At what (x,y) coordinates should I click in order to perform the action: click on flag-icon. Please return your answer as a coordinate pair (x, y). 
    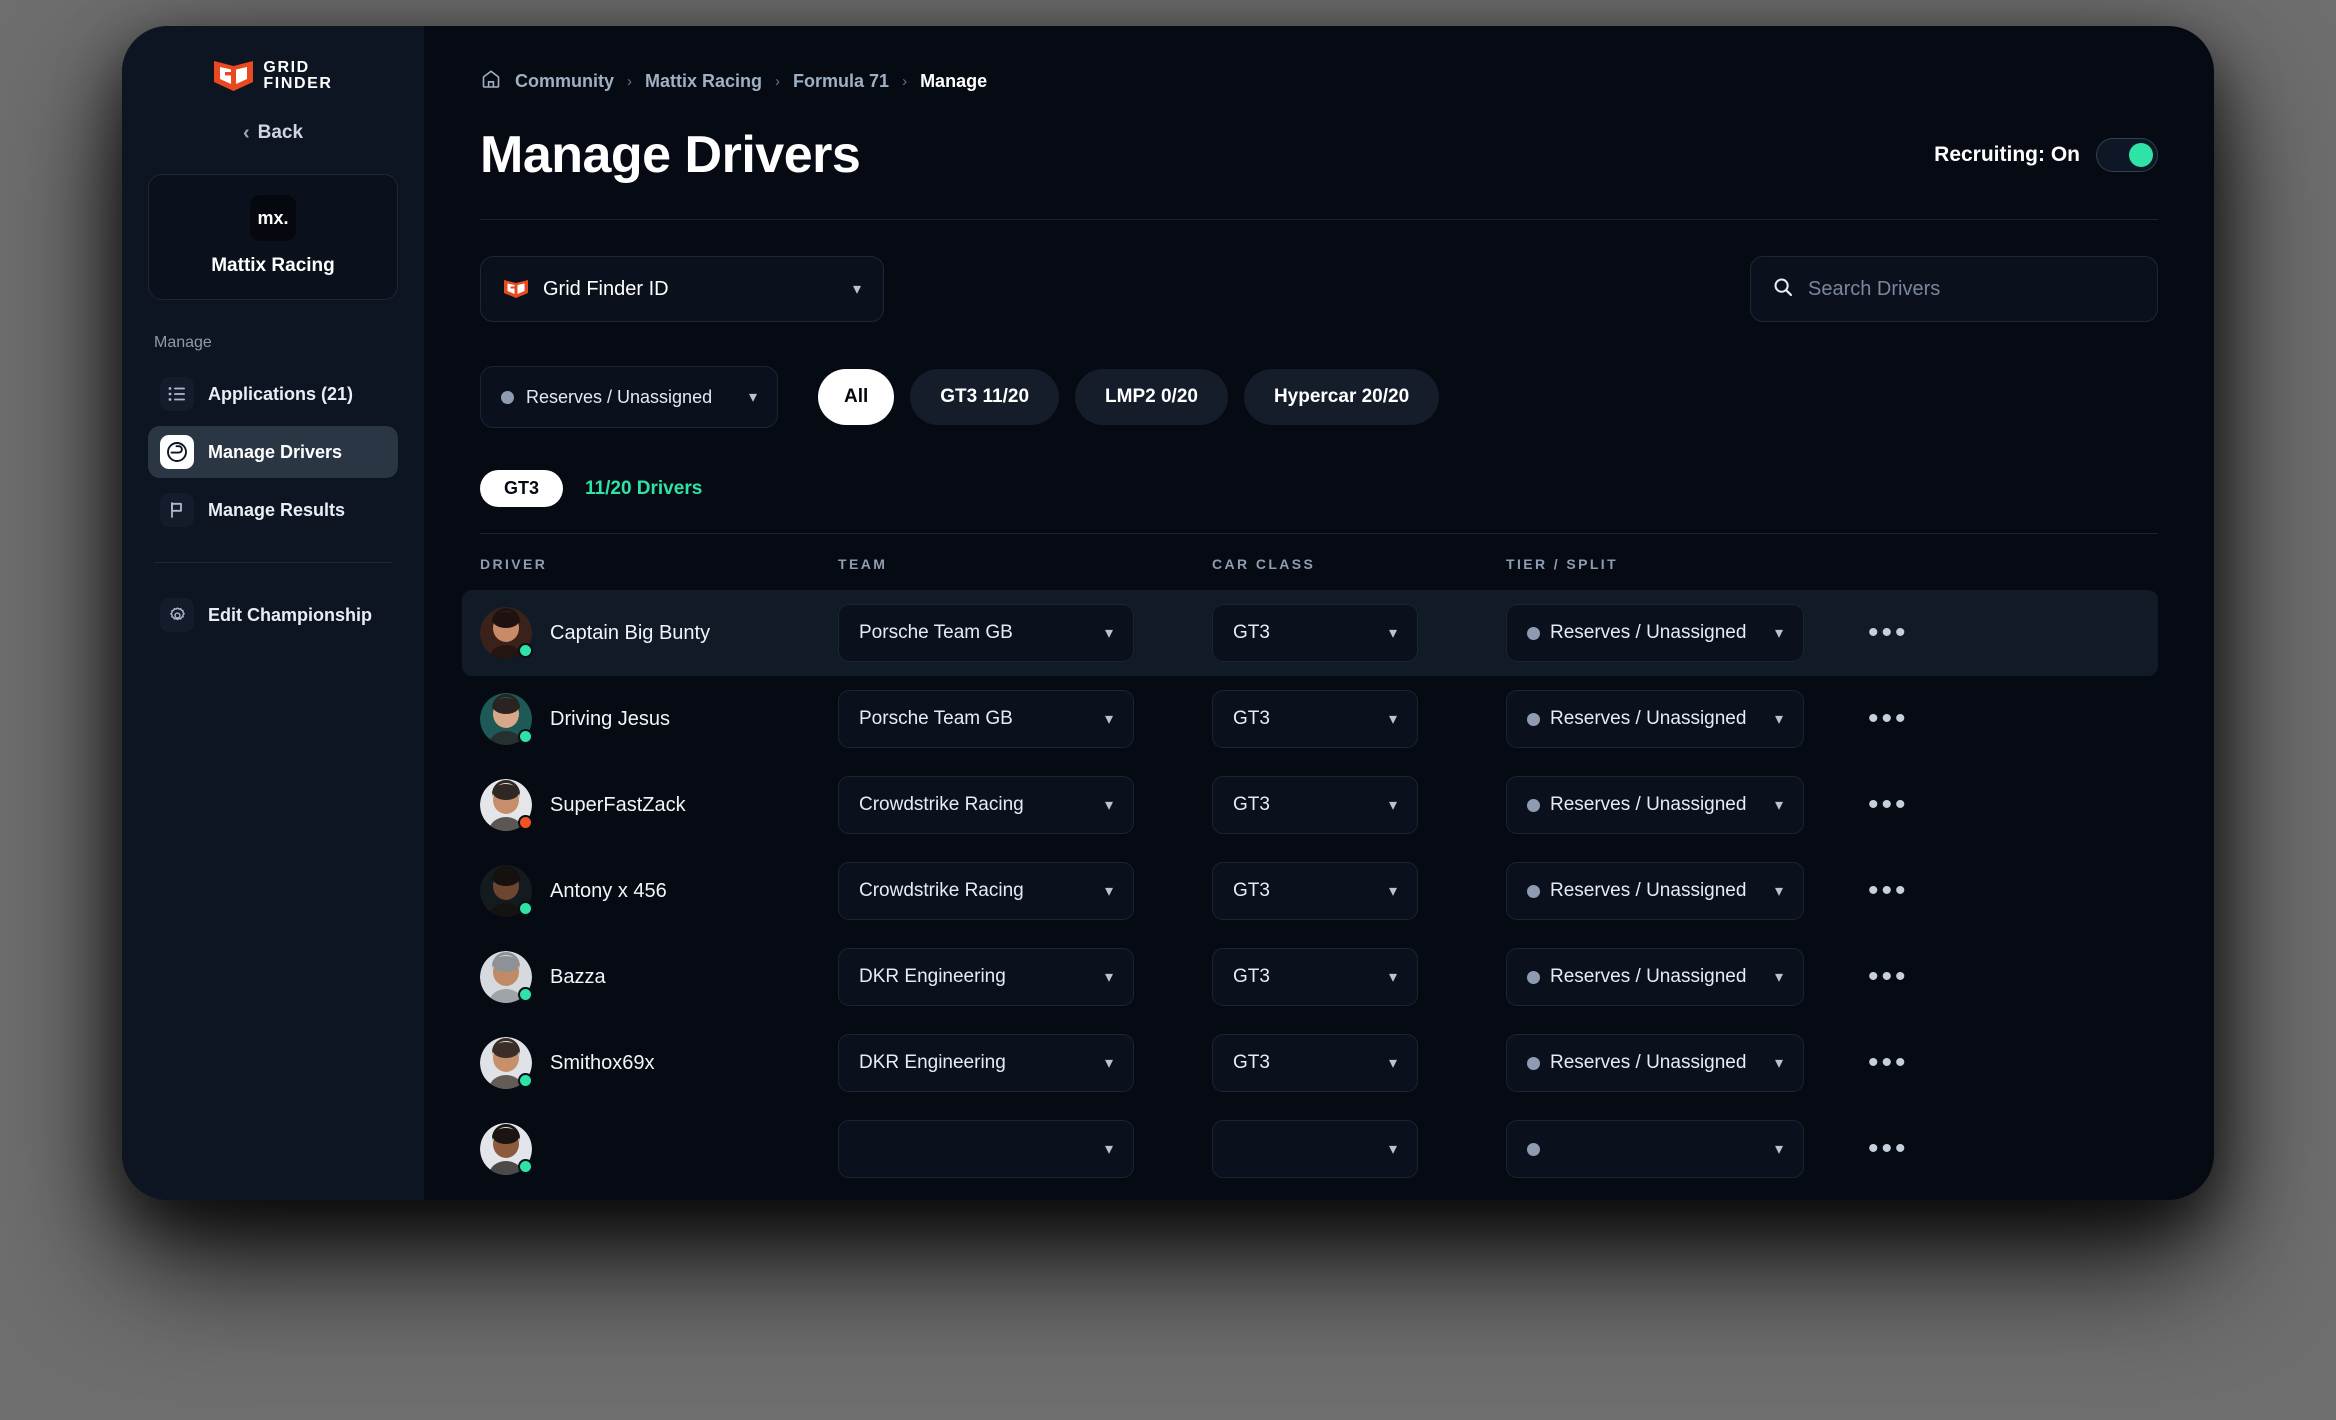
    Looking at the image, I should click on (177, 510).